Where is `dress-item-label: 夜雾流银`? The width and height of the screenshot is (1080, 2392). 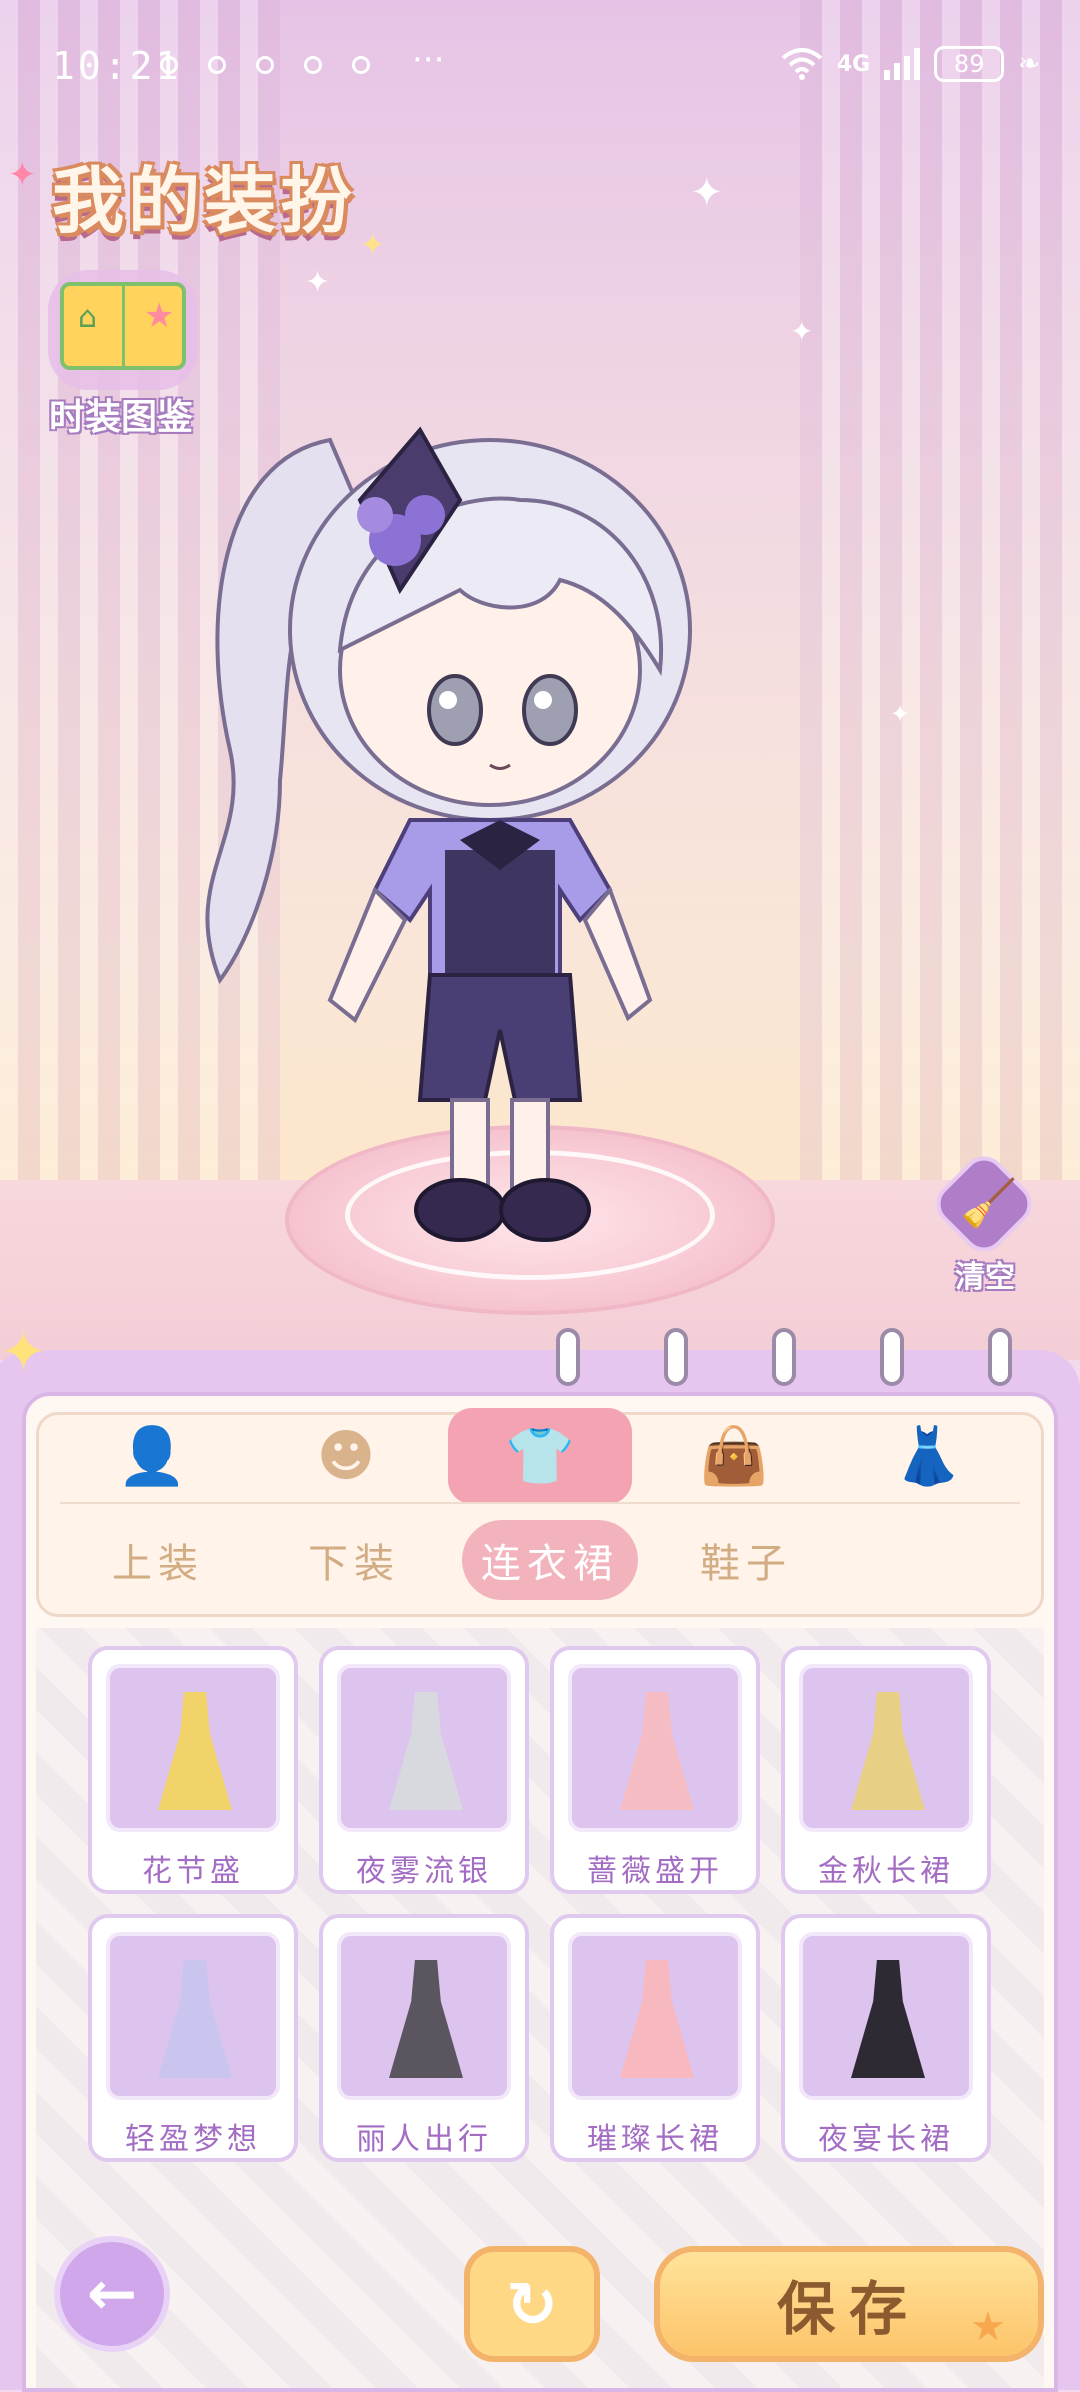
dress-item-label: 夜雾流银 is located at coordinates (424, 1871).